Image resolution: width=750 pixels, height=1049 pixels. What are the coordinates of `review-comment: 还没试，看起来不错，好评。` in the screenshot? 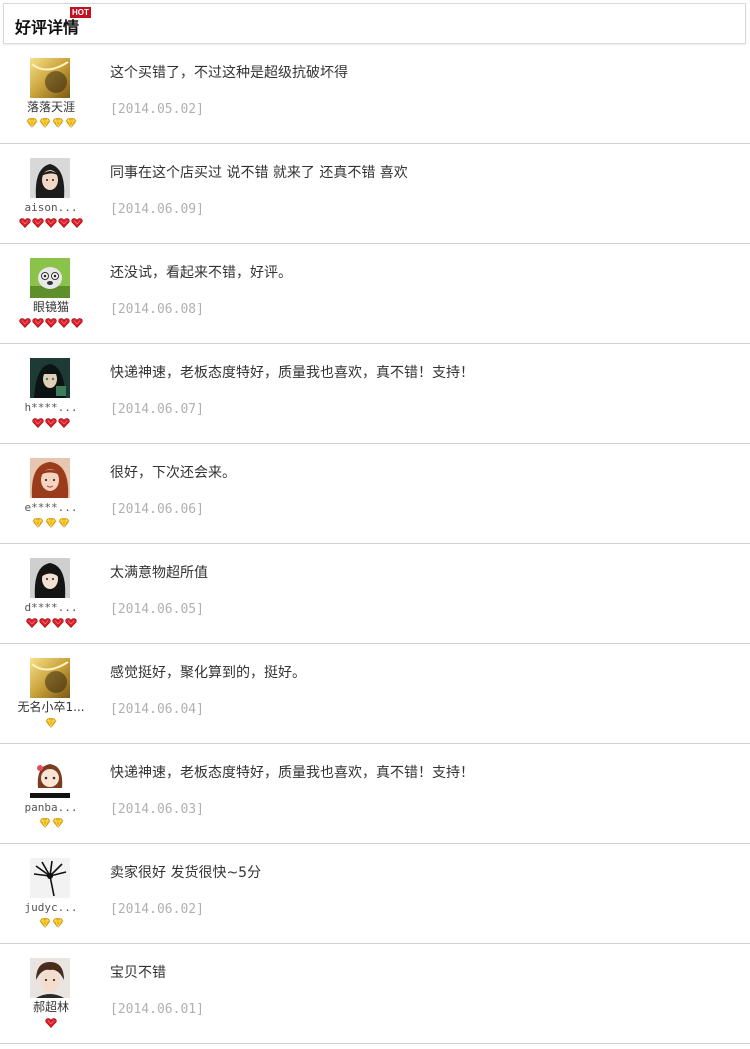 It's located at (201, 273).